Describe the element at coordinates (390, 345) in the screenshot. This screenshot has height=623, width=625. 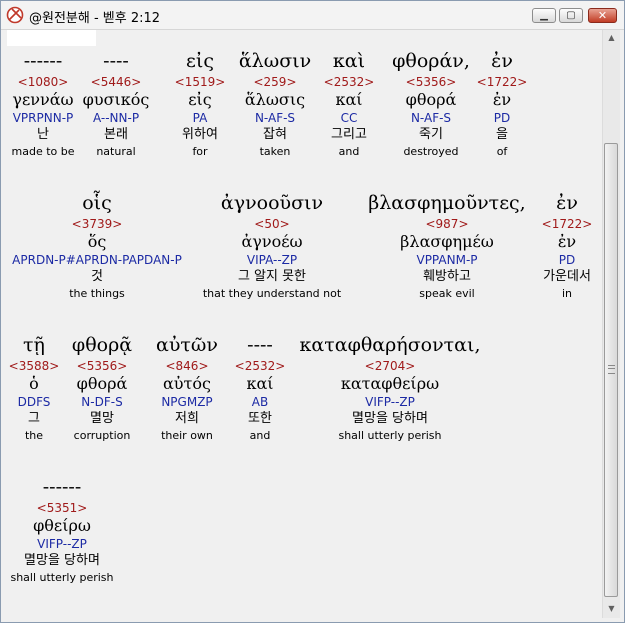
I see `greek-word: καταφθαρήσονται,` at that location.